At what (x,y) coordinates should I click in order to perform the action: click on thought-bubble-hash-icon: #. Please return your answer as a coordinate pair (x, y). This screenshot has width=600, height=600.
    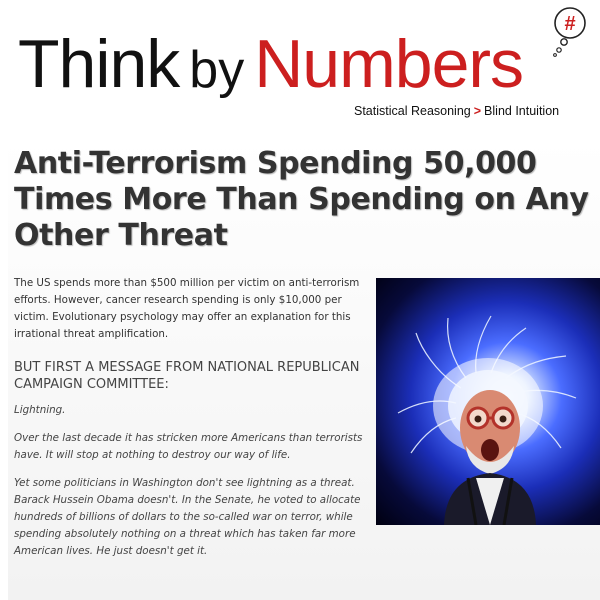
    Looking at the image, I should click on (569, 32).